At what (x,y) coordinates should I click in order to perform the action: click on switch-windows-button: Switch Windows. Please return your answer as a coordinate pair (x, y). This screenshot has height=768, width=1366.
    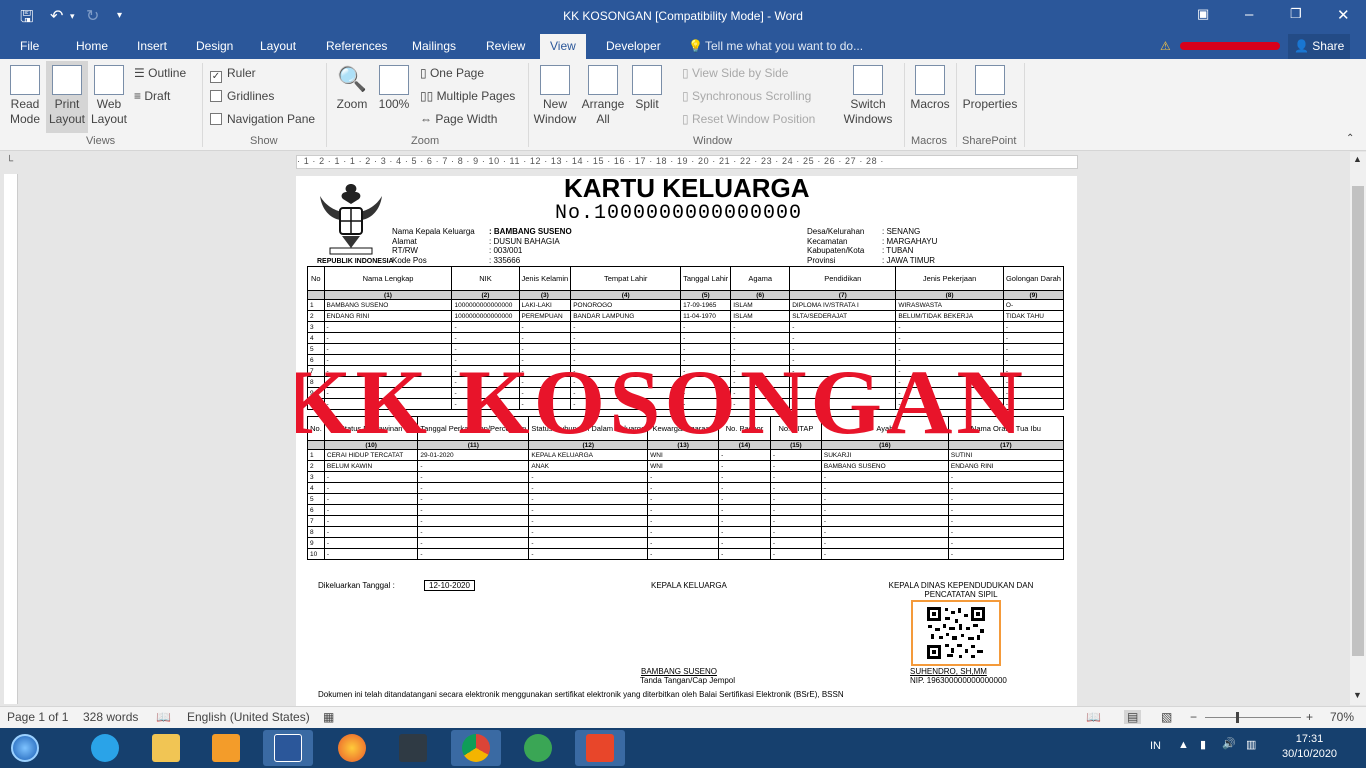
    Looking at the image, I should click on (868, 96).